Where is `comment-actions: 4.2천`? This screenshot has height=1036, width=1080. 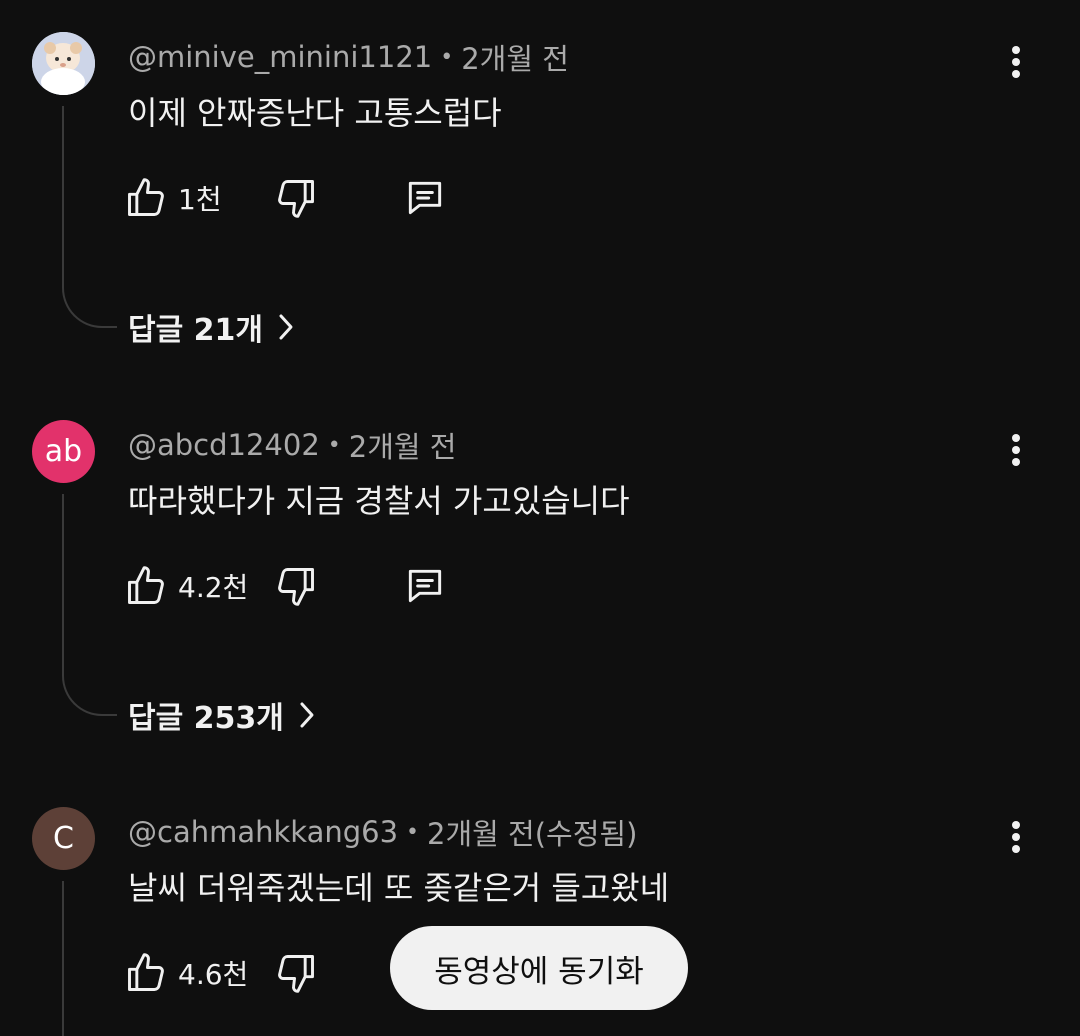
comment-actions: 4.2천 is located at coordinates (574, 586).